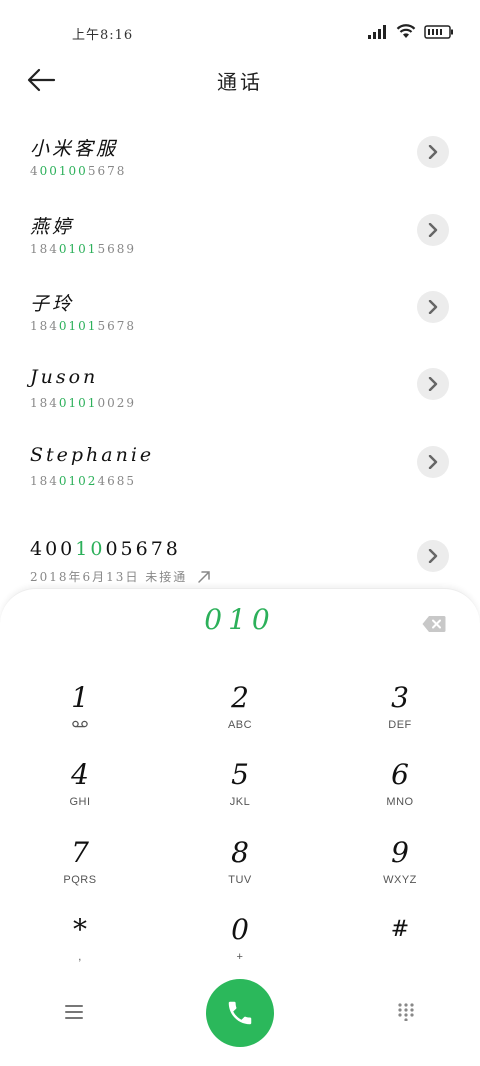 This screenshot has height=1066, width=480. I want to click on status-bar: 上午8:16, so click(240, 32).